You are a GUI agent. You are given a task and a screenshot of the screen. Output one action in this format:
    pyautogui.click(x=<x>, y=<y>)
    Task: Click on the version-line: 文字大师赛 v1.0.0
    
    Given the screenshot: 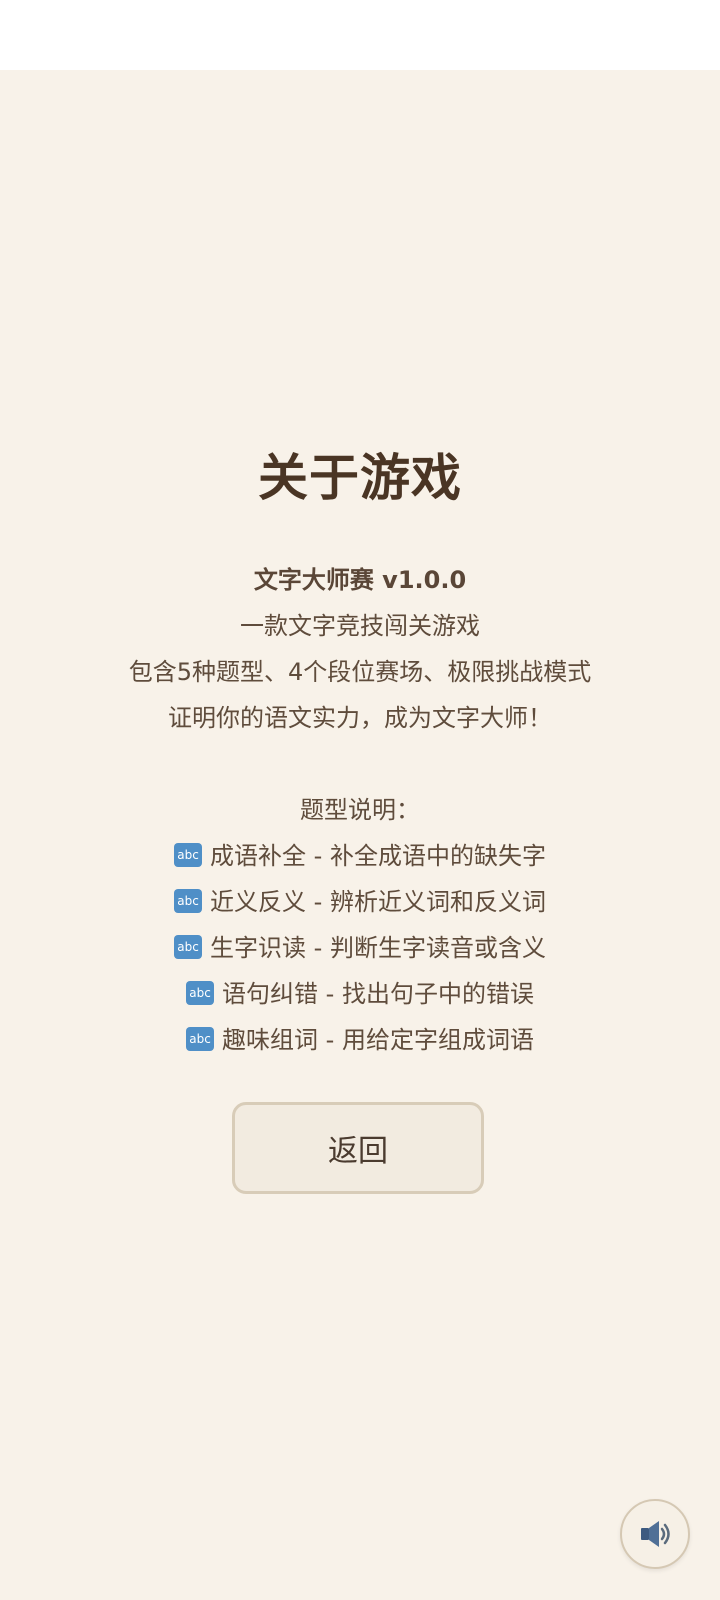 What is the action you would take?
    pyautogui.click(x=360, y=580)
    